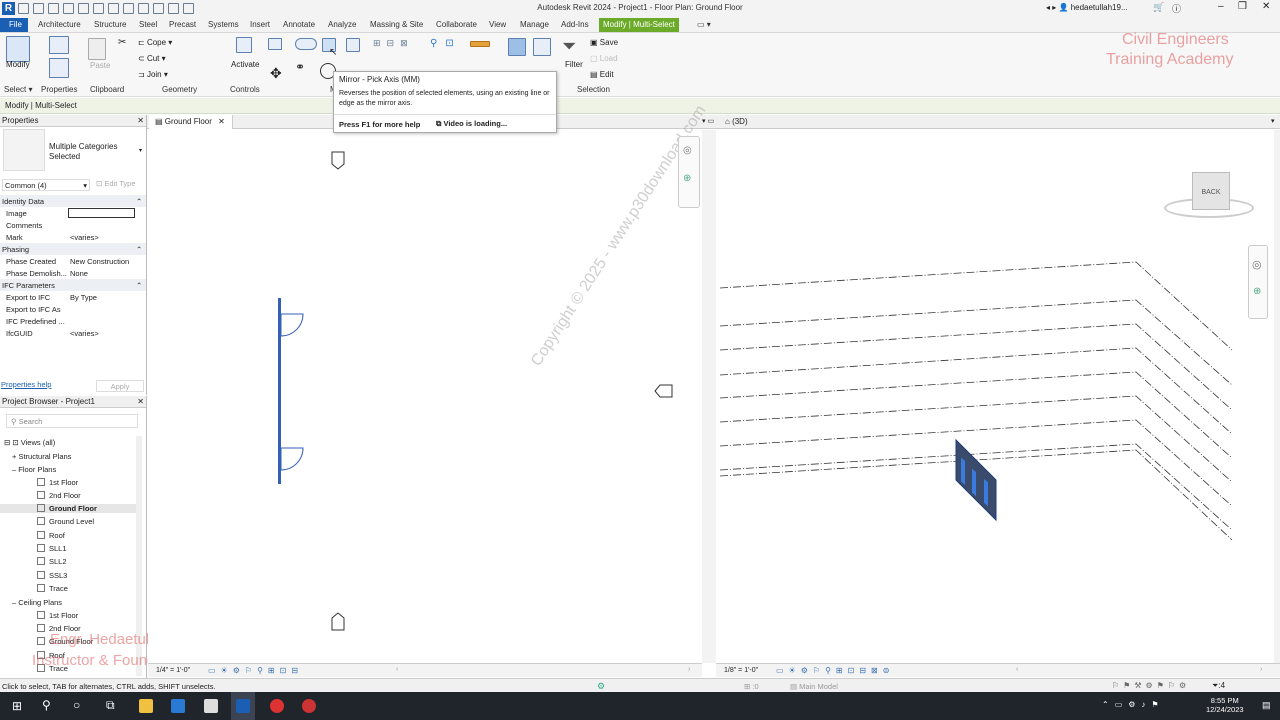 The image size is (1280, 720). Describe the element at coordinates (97, 49) in the screenshot. I see `paste-icon` at that location.